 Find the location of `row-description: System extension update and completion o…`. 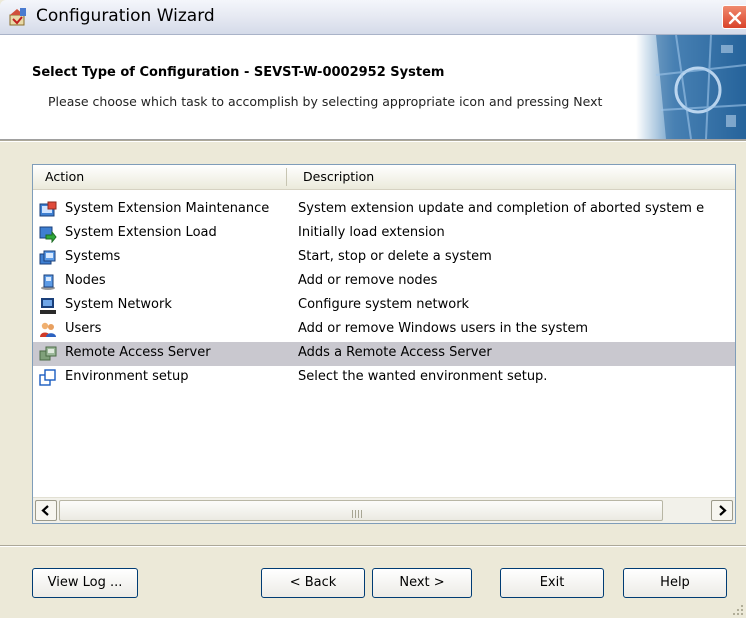

row-description: System extension update and completion o… is located at coordinates (501, 208).